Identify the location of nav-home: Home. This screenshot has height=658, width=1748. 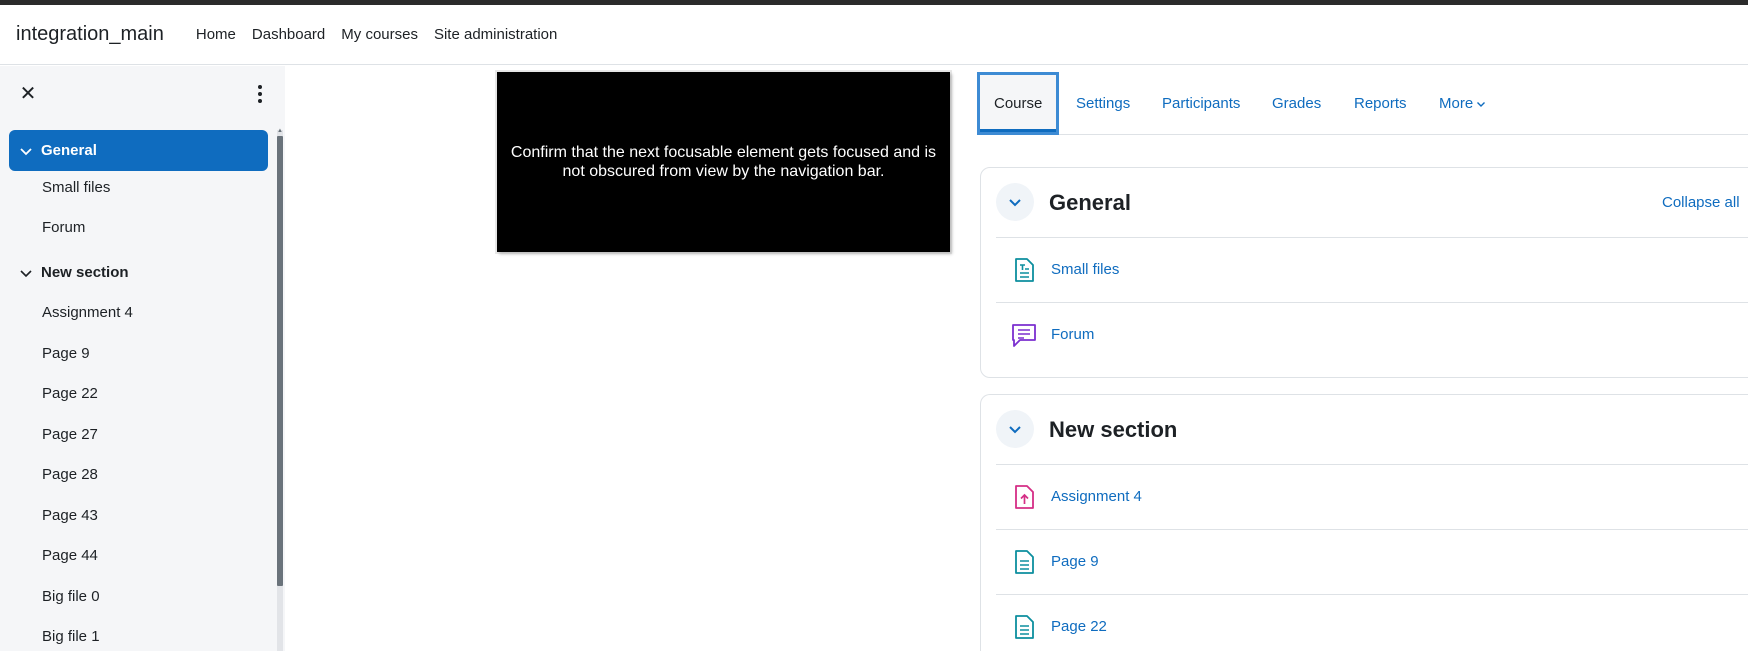
(216, 34).